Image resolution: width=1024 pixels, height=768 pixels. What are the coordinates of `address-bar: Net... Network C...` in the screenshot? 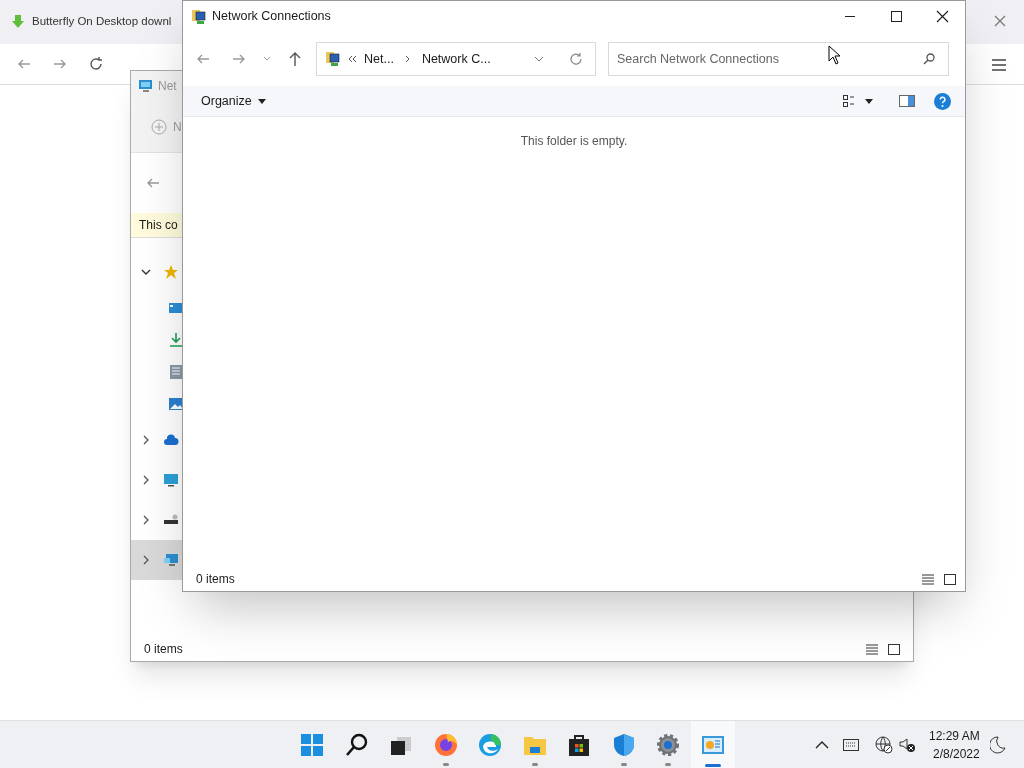 It's located at (456, 59).